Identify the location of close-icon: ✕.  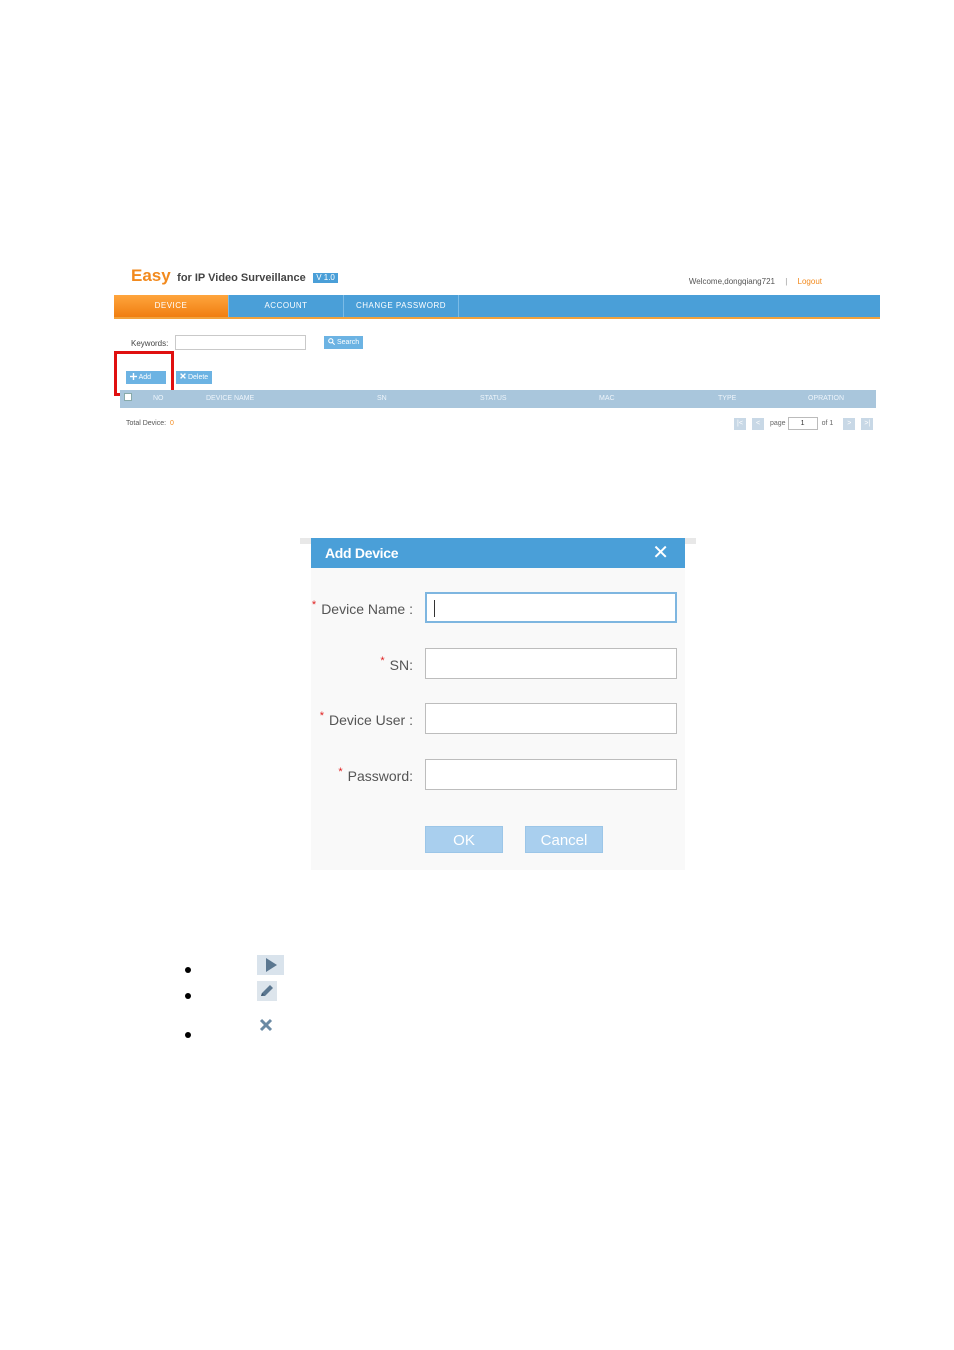
(660, 553).